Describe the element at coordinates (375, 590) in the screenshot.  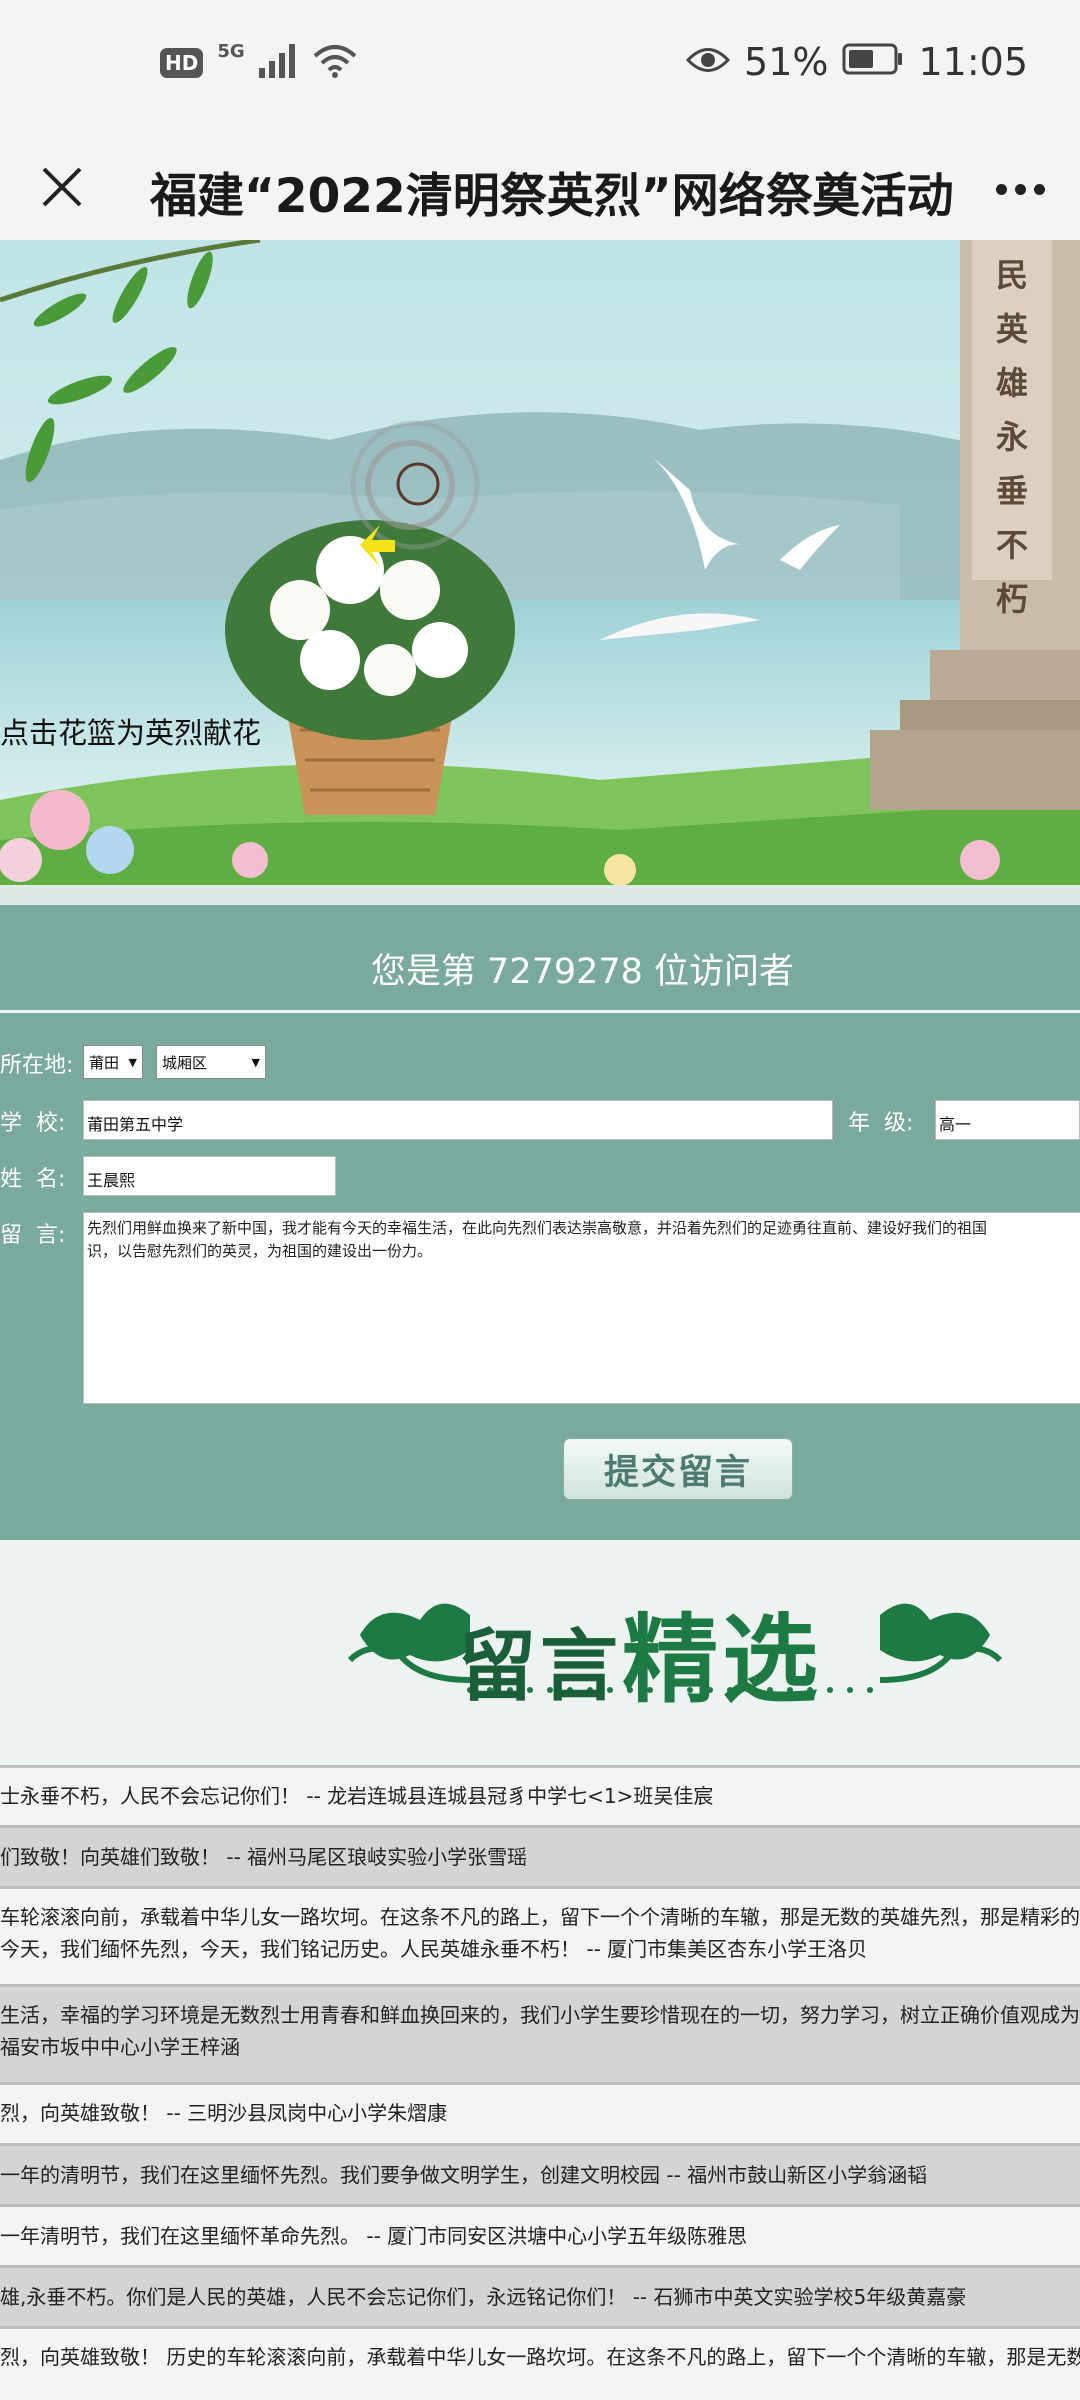
I see `flower-basket-button` at that location.